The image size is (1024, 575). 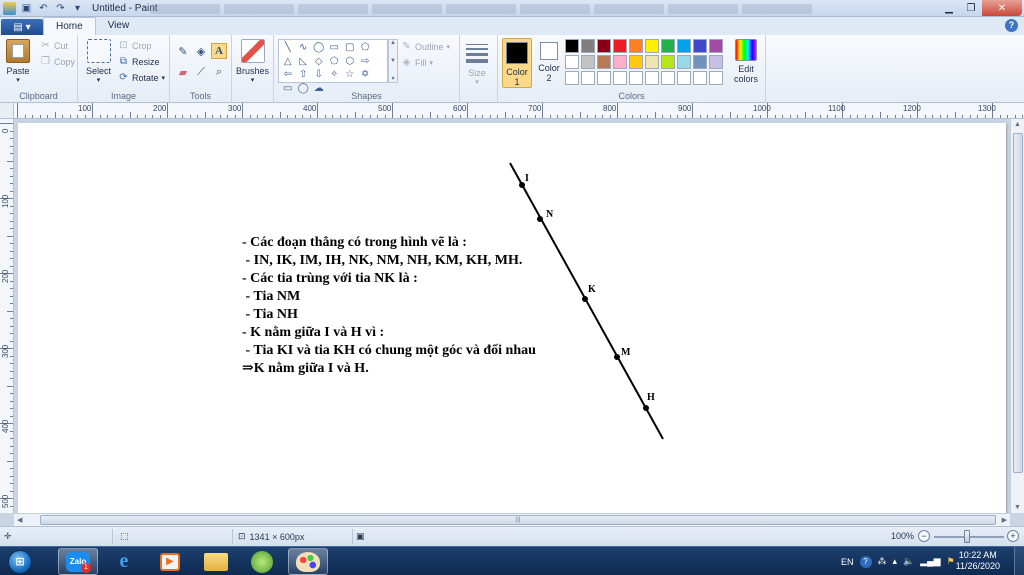 I want to click on minimize-button: ▁, so click(x=949, y=8).